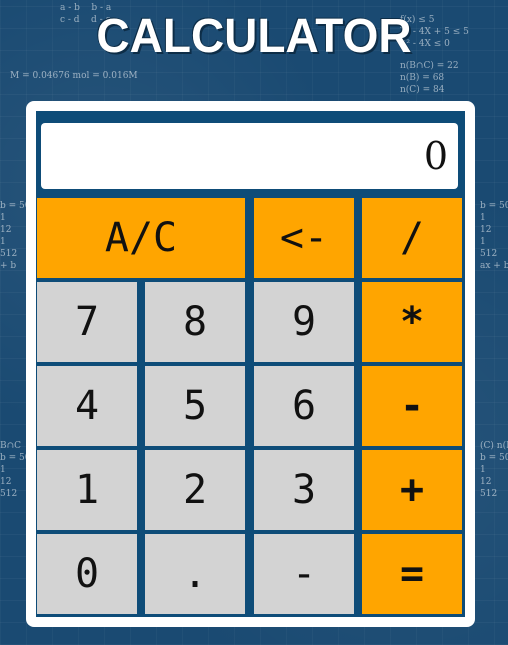 This screenshot has height=645, width=508. I want to click on equals-button: =, so click(412, 574).